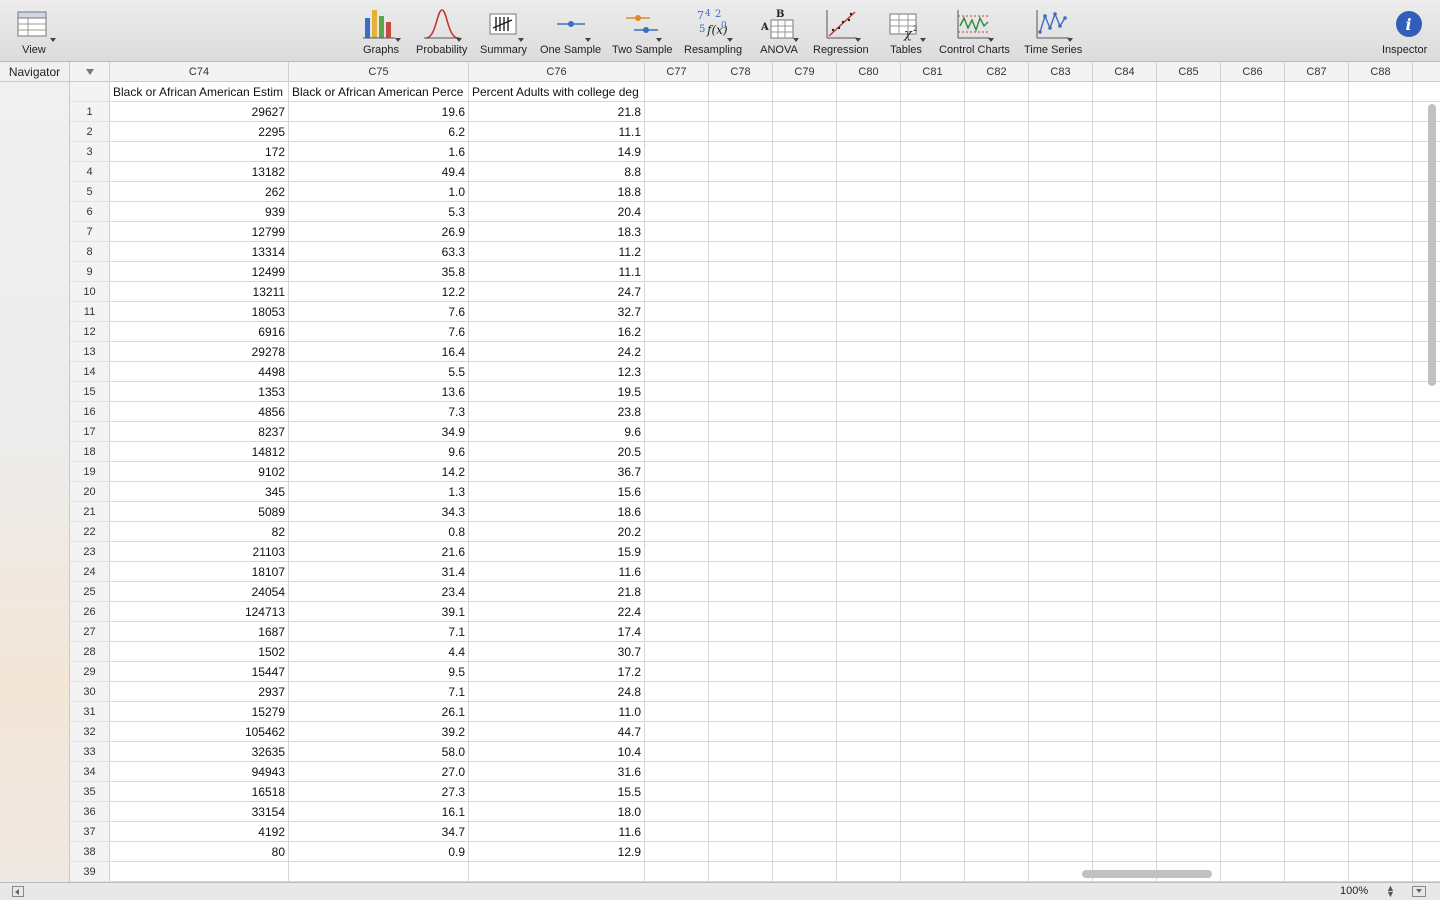 This screenshot has width=1440, height=900. What do you see at coordinates (869, 72) in the screenshot?
I see `column-header: C80` at bounding box center [869, 72].